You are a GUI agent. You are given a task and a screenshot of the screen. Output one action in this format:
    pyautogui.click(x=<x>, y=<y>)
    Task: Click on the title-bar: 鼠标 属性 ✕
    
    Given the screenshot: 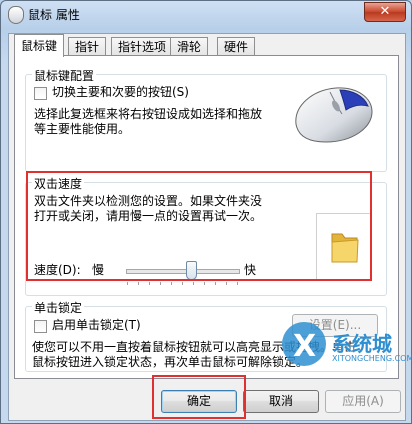 What is the action you would take?
    pyautogui.click(x=206, y=14)
    